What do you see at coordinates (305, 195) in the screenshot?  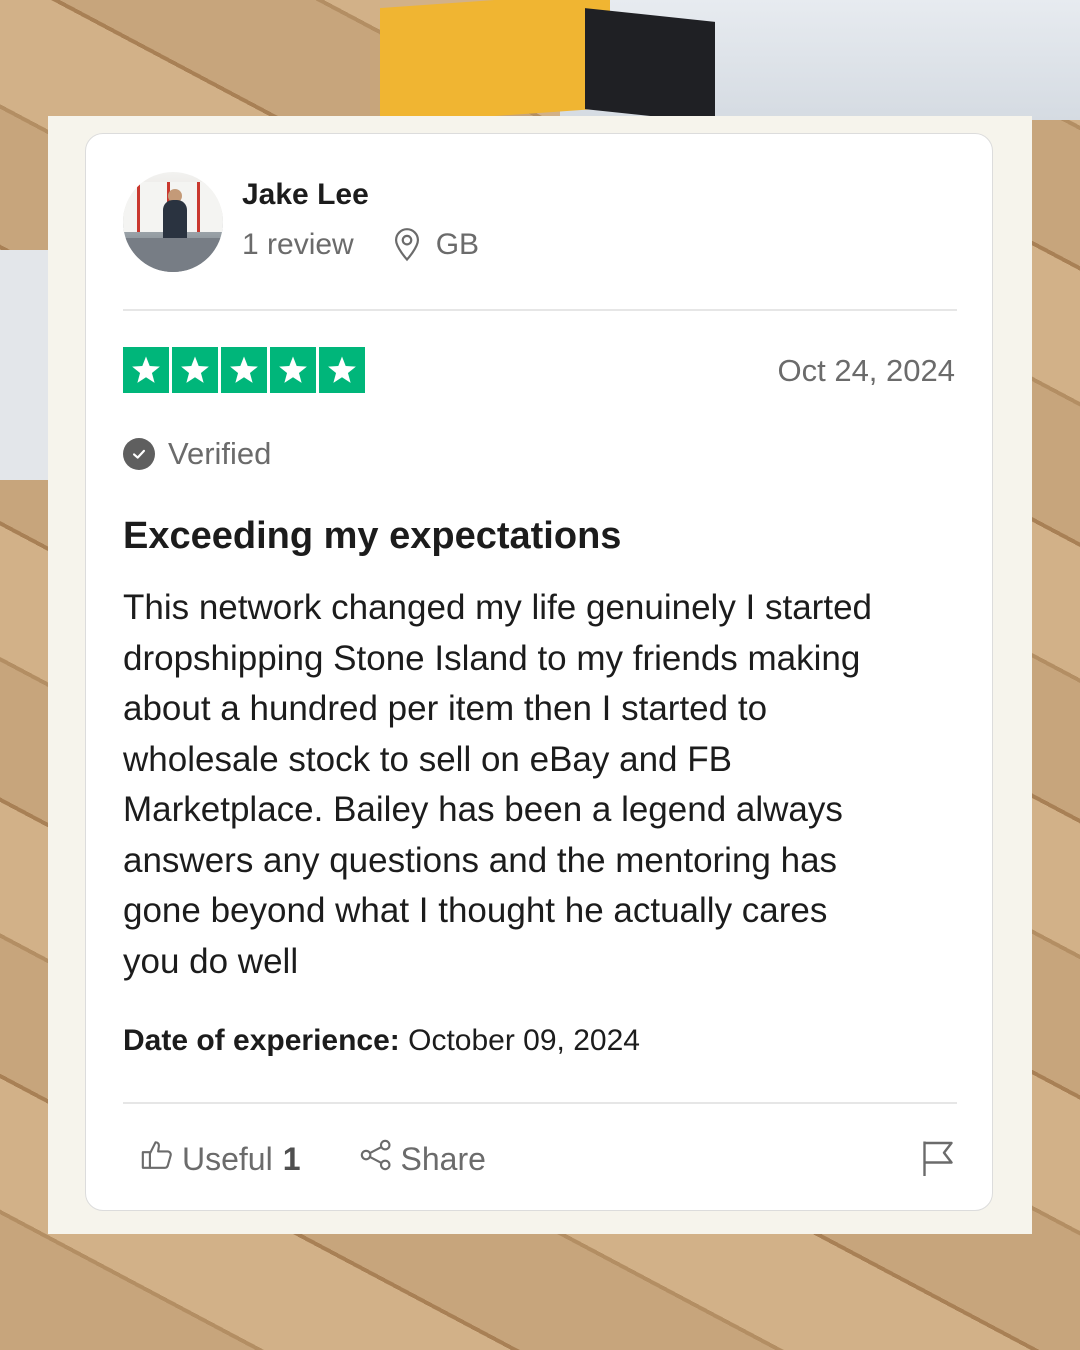 I see `reviewer-name: Jake Lee` at bounding box center [305, 195].